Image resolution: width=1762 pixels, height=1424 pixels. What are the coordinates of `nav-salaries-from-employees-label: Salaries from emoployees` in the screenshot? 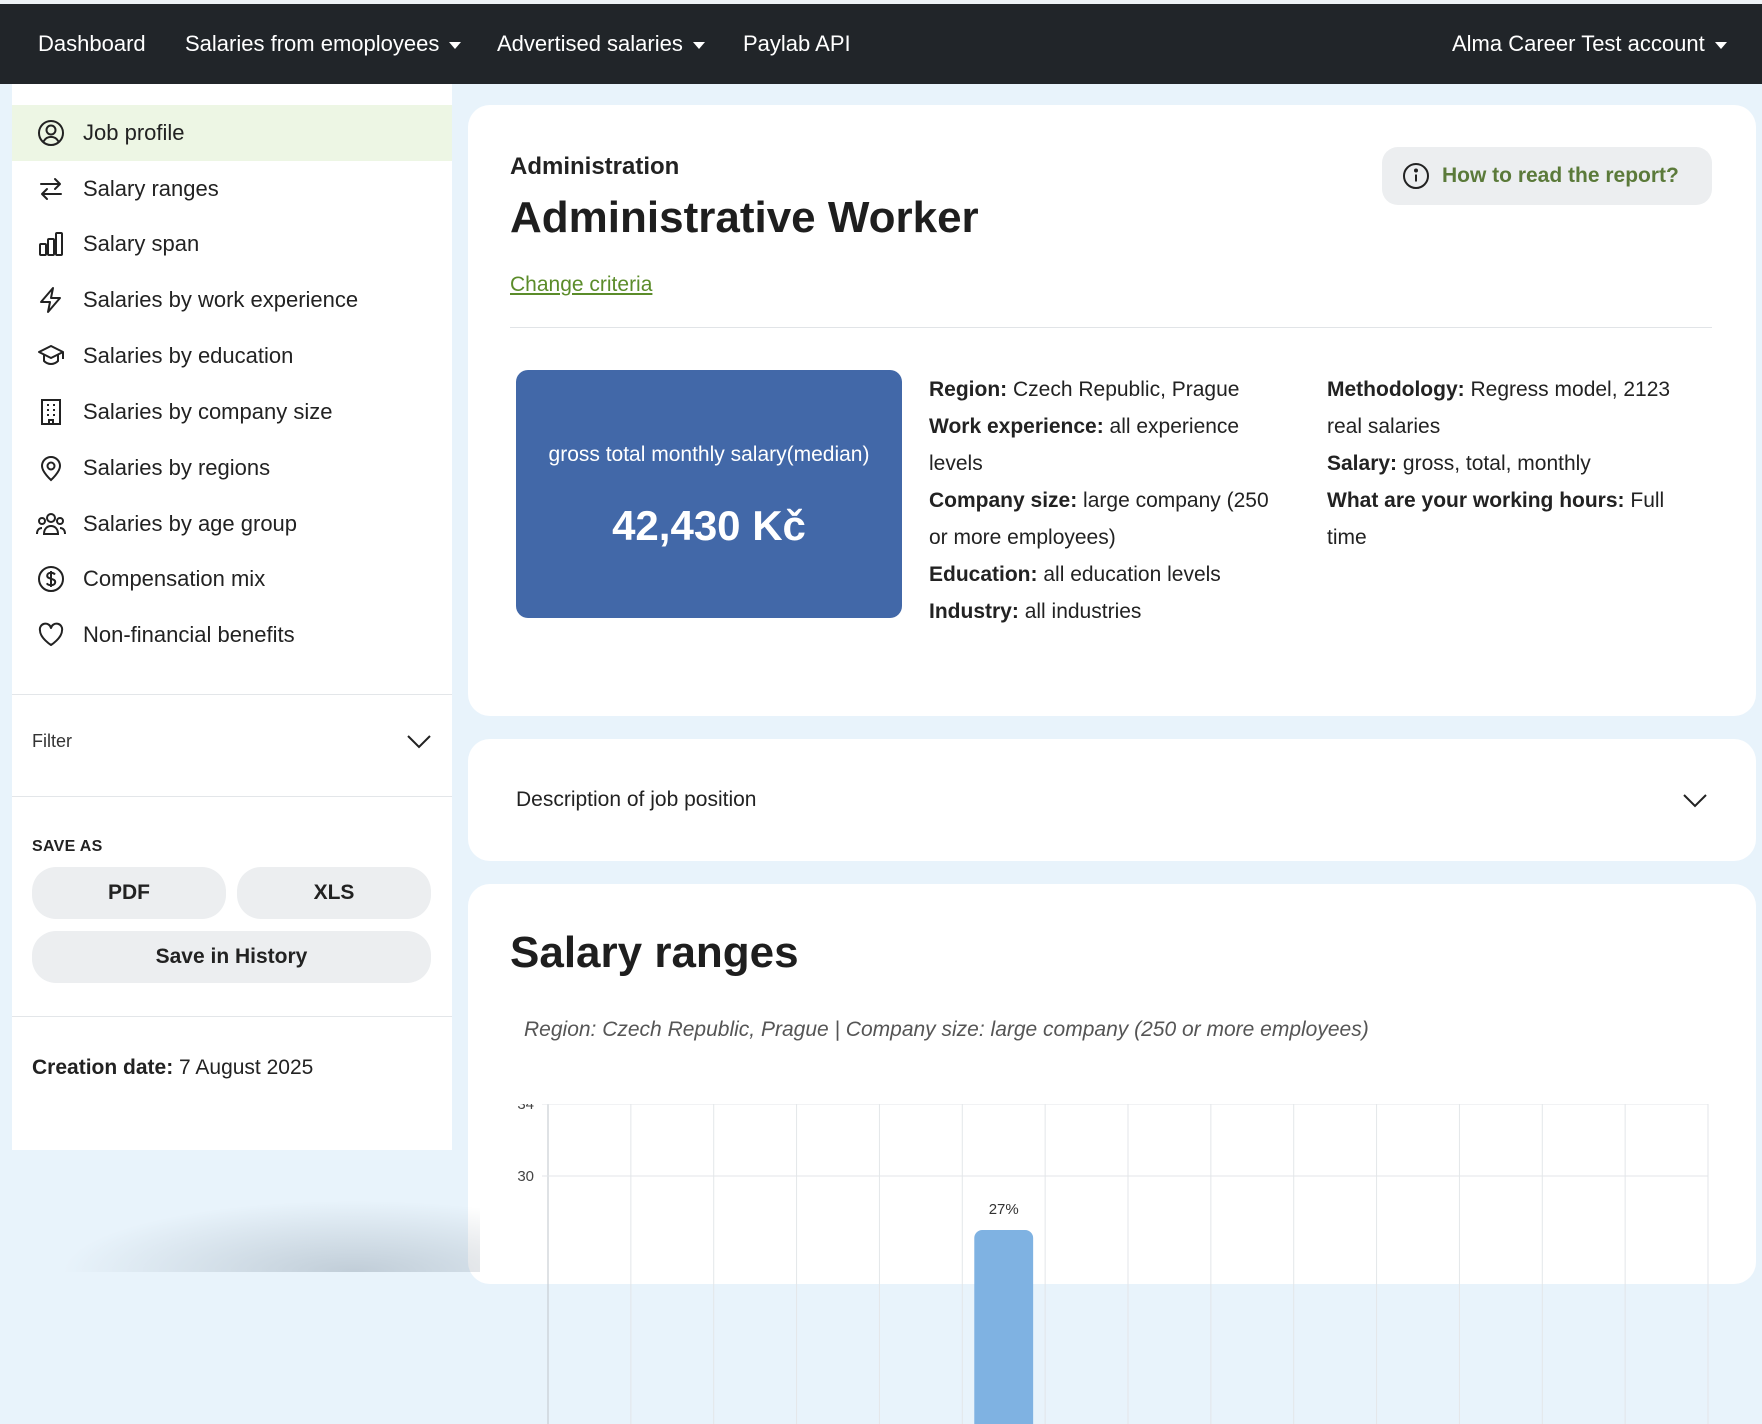 It's located at (312, 43).